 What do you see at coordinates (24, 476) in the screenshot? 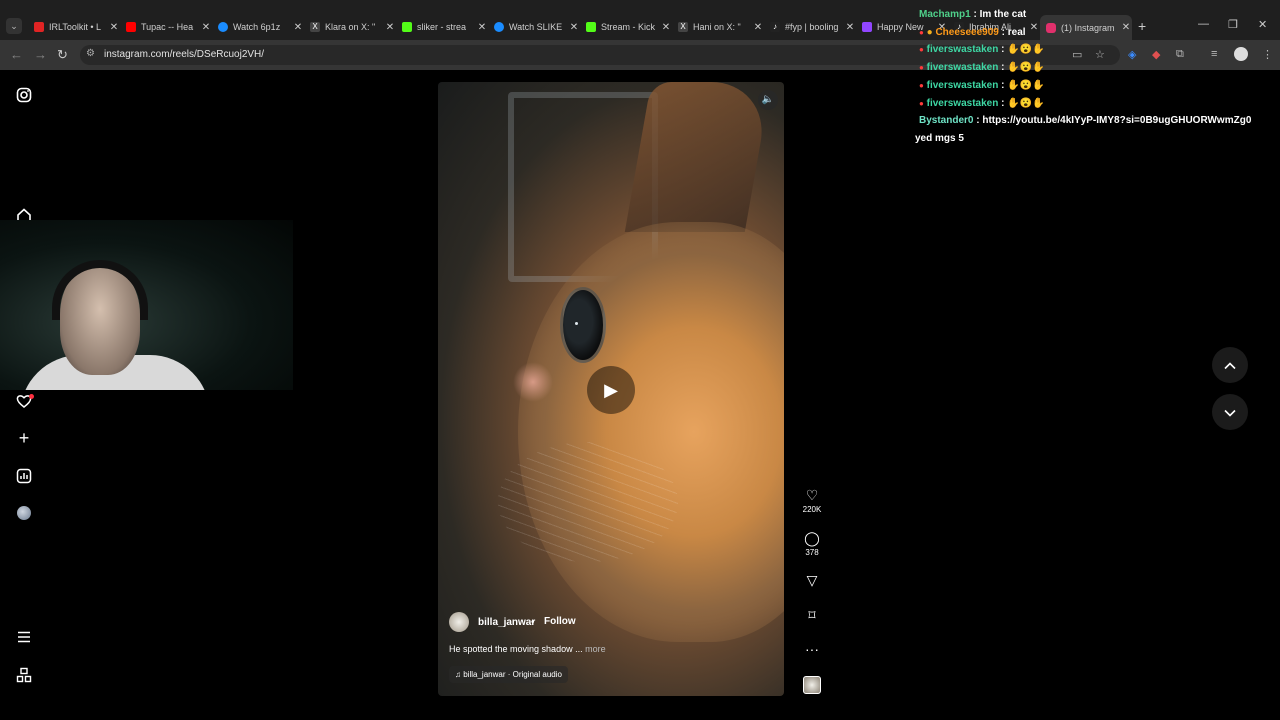
I see `dashboard-icon` at bounding box center [24, 476].